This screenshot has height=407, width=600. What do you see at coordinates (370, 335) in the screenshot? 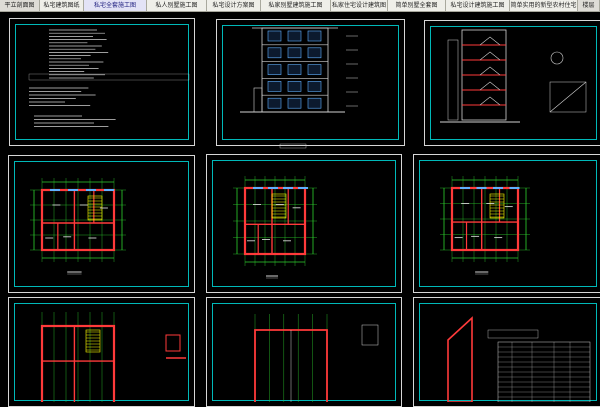
I see `roof-detail` at bounding box center [370, 335].